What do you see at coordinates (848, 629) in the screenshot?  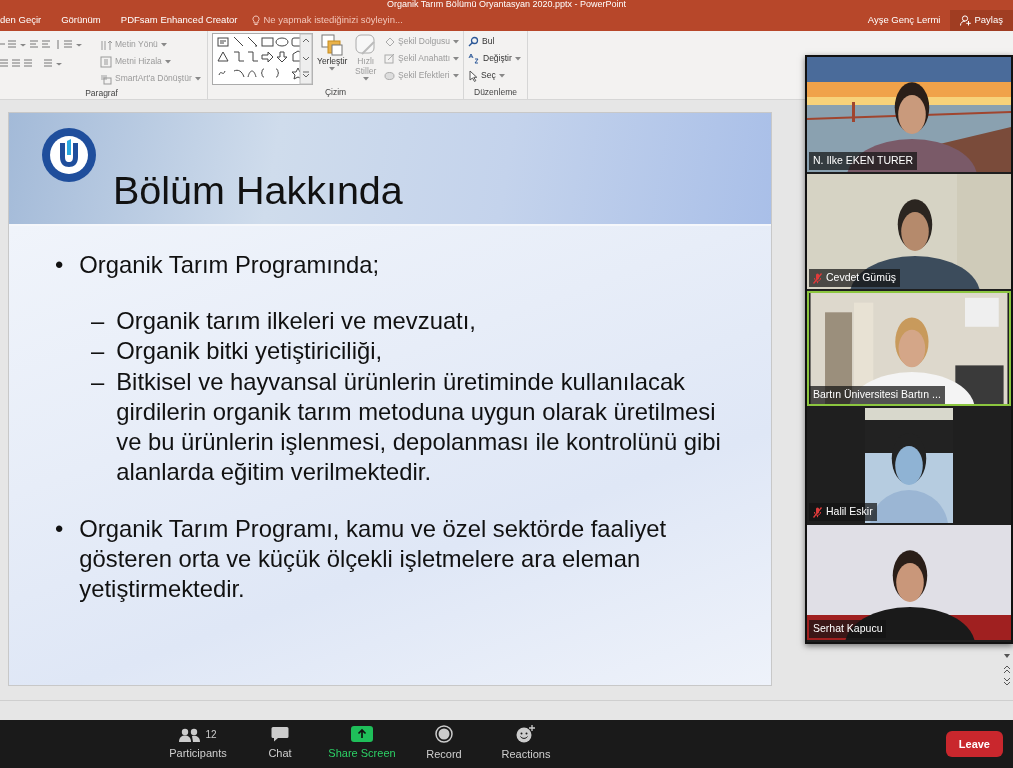 I see `participant-name: Serhat Kapucu` at bounding box center [848, 629].